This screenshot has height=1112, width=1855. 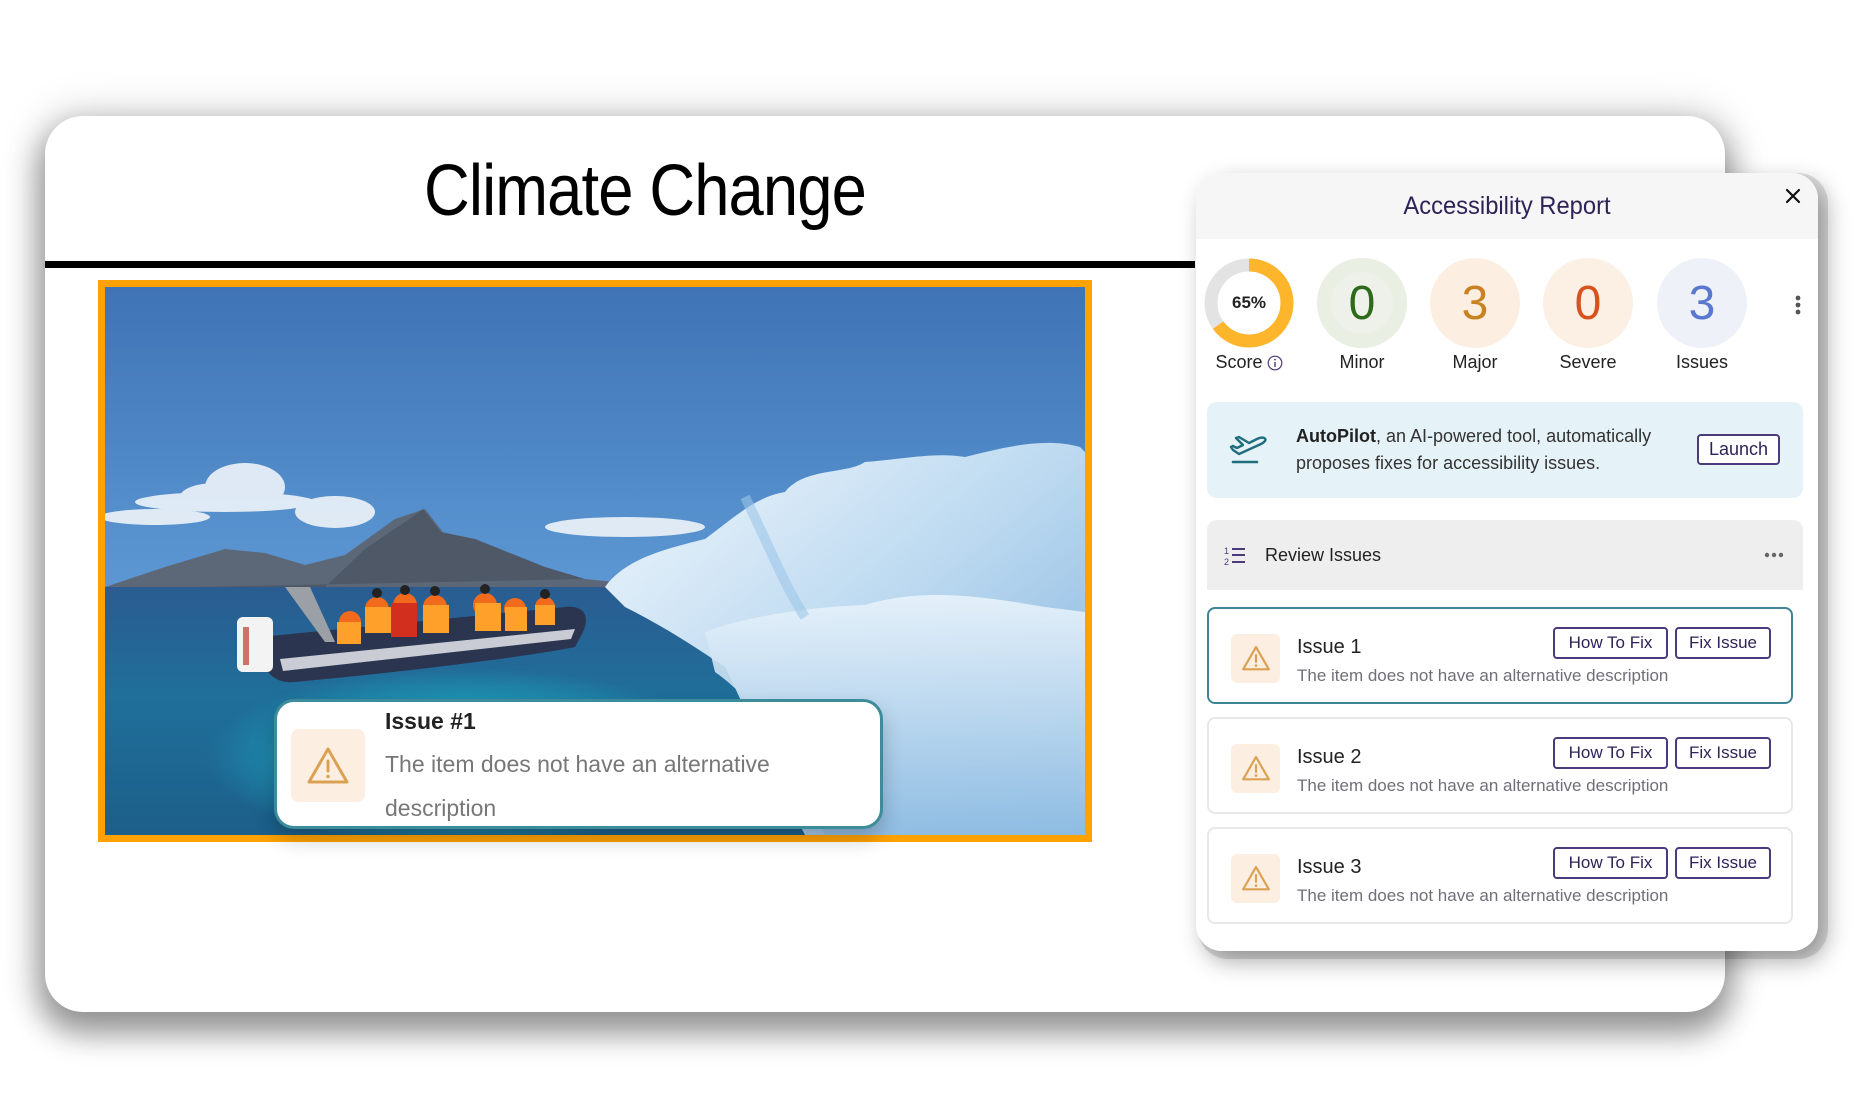 I want to click on stat-major: 3 Major, so click(x=1475, y=315).